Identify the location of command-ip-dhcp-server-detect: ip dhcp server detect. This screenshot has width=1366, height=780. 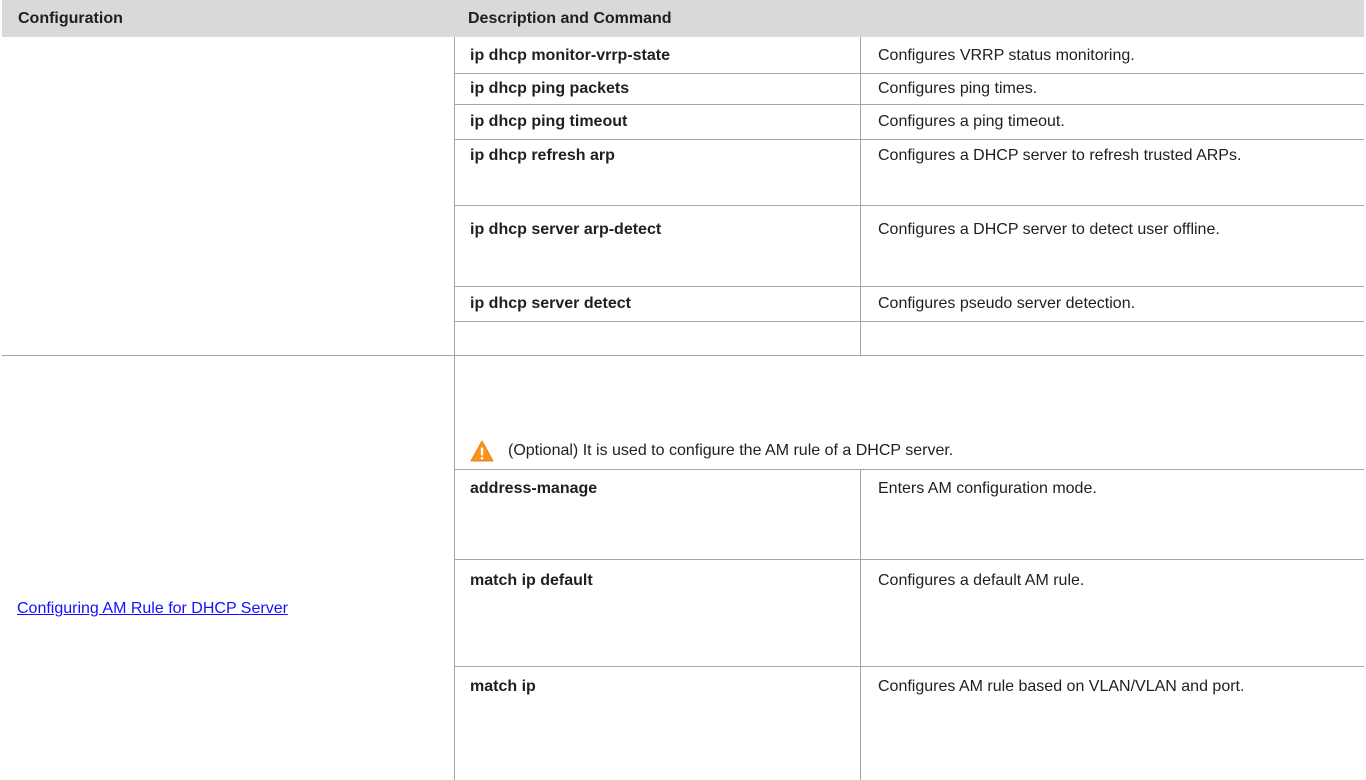
(550, 303).